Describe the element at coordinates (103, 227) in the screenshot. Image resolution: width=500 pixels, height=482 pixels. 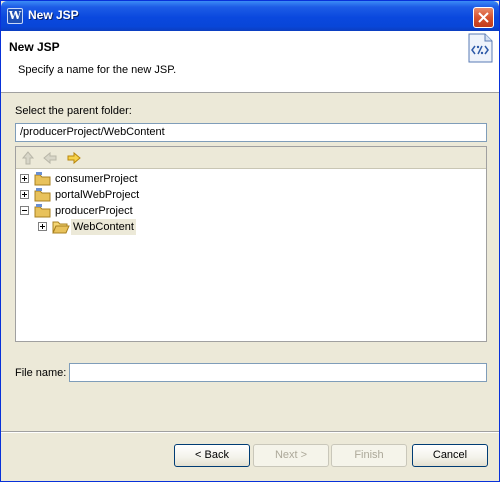
I see `tree-item-label: WebContent` at that location.